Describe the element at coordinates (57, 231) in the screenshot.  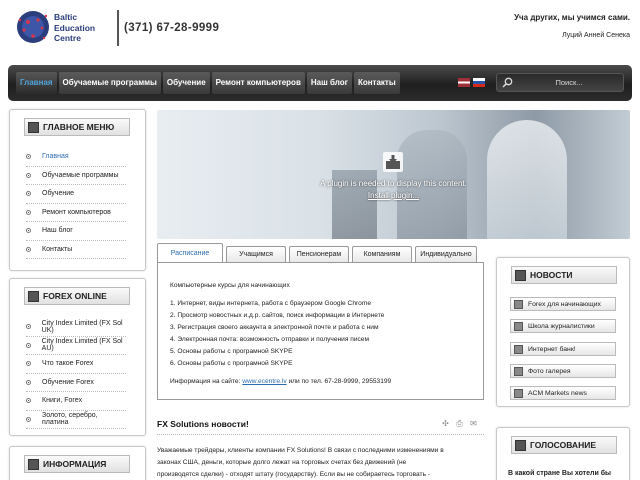
I see `menu-item-label: Наш блог` at that location.